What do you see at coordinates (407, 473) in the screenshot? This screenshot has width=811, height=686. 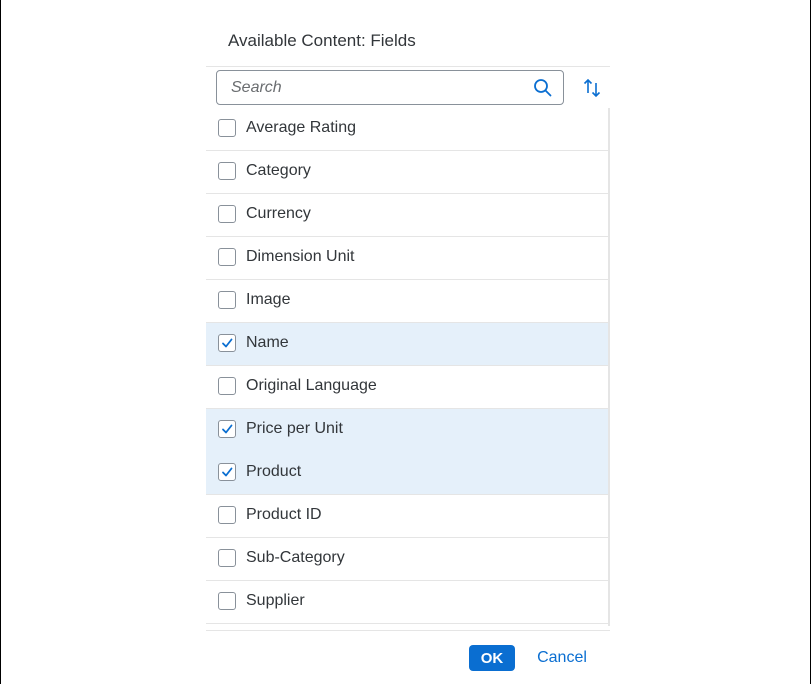 I see `list-item: Product` at bounding box center [407, 473].